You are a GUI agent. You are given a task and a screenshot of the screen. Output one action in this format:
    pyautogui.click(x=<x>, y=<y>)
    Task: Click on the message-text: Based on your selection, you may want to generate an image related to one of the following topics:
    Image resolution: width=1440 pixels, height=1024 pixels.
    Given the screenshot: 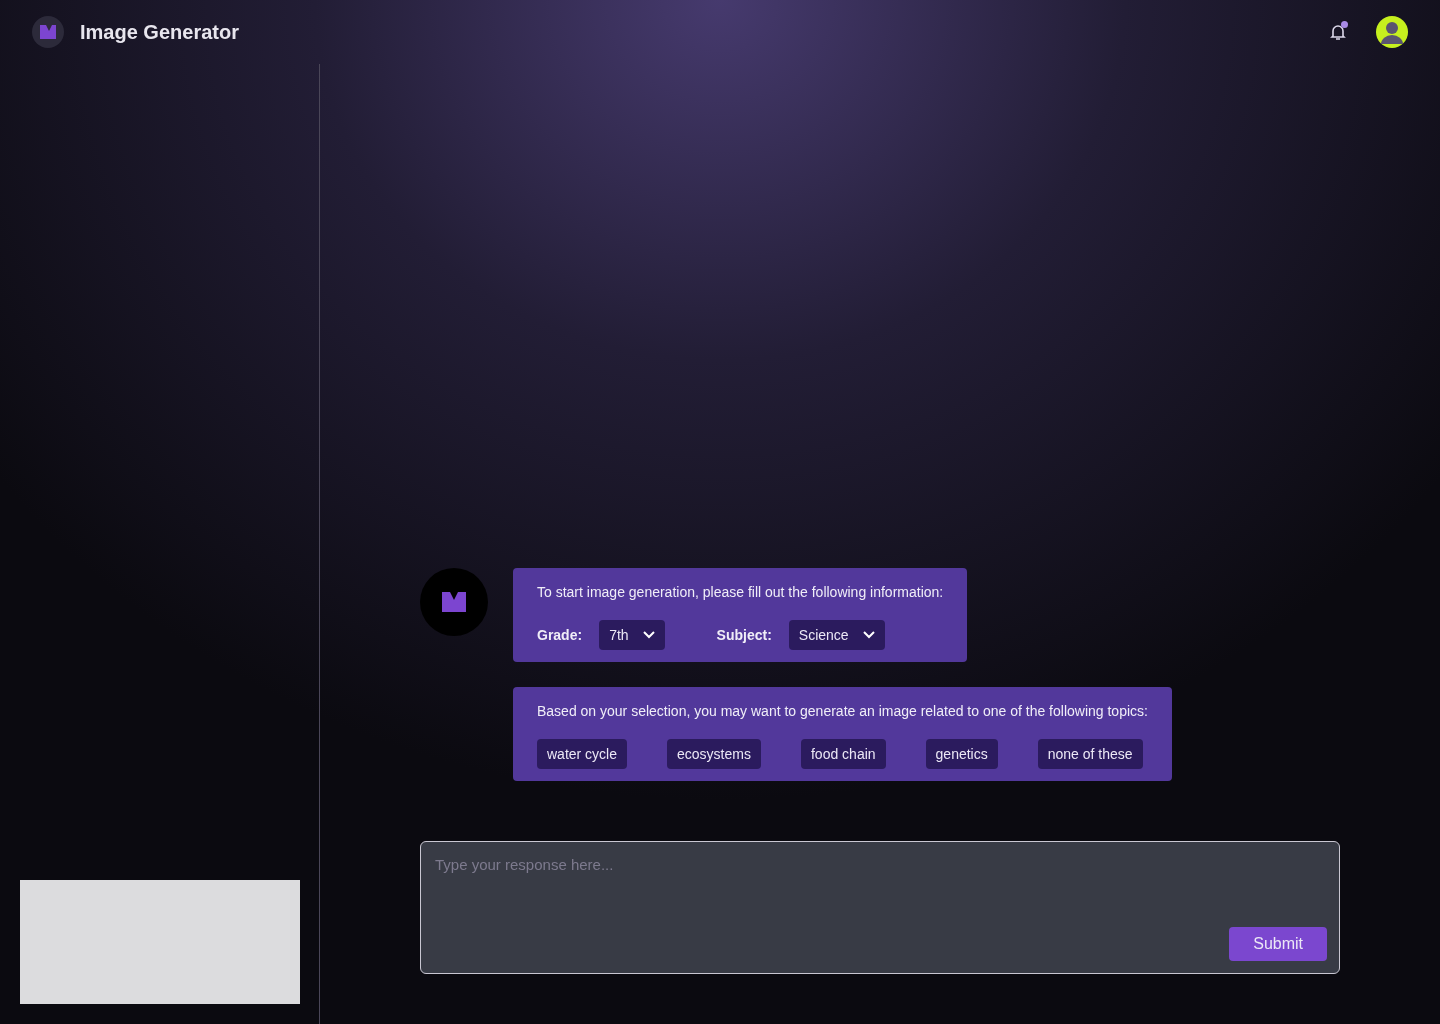 What is the action you would take?
    pyautogui.click(x=842, y=711)
    